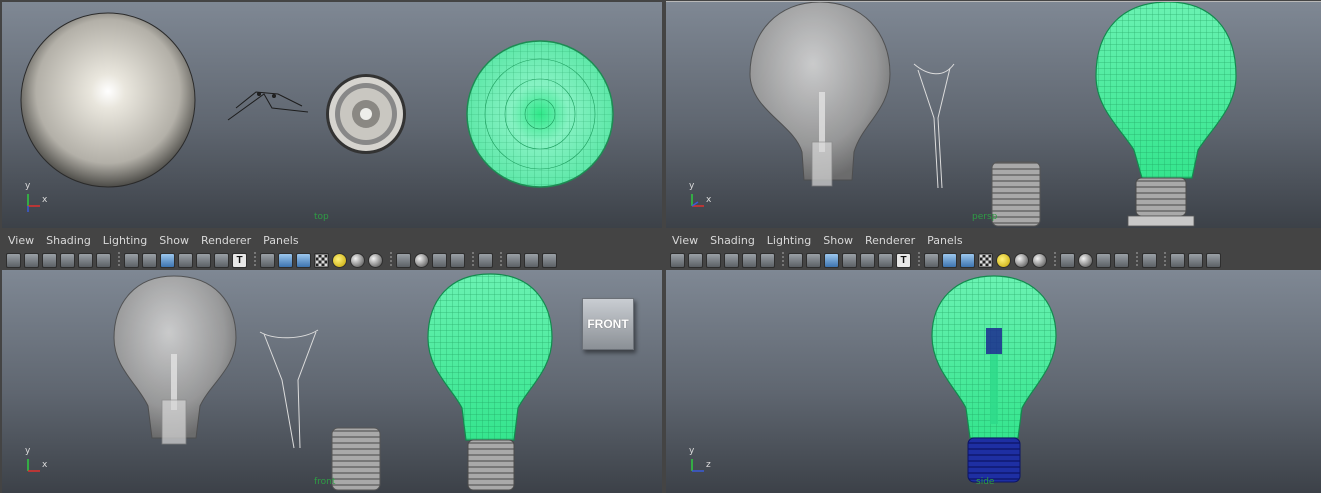 This screenshot has width=1321, height=493. I want to click on wire-bulb-top, so click(540, 114).